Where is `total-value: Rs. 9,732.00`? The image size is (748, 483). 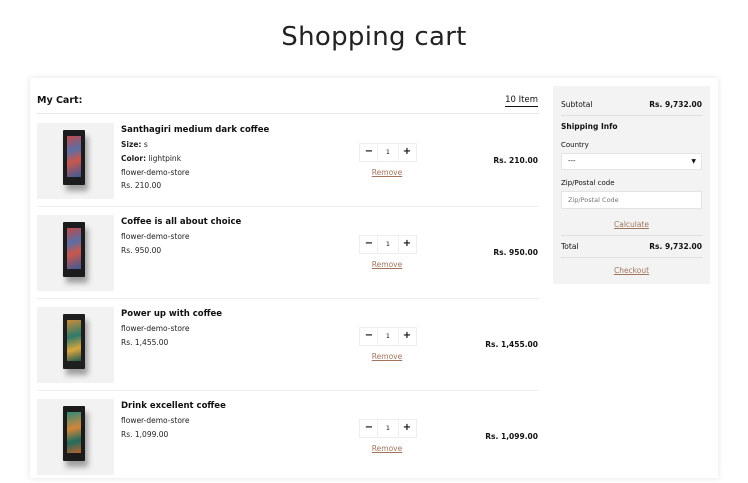
total-value: Rs. 9,732.00 is located at coordinates (675, 246).